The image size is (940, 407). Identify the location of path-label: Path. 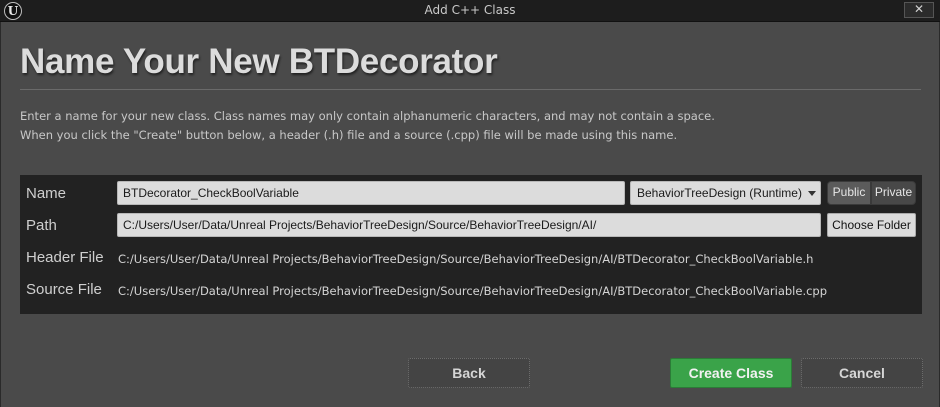
(41, 225).